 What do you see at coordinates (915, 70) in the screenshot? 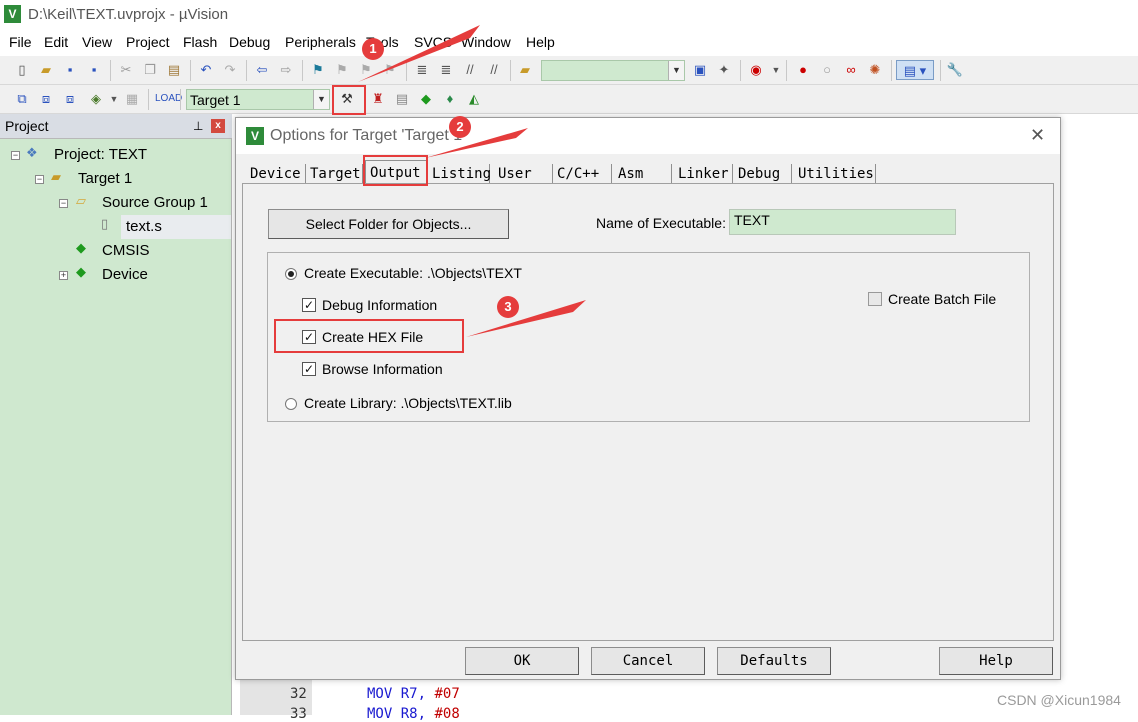
I see `view-windows-icon: ▤ ▾` at bounding box center [915, 70].